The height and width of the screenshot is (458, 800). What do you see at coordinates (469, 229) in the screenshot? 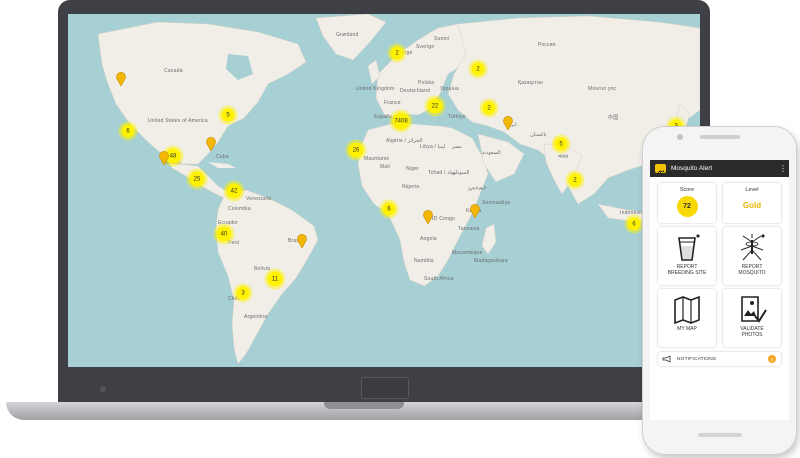
I see `map-label-tanzania: Tanzania` at bounding box center [469, 229].